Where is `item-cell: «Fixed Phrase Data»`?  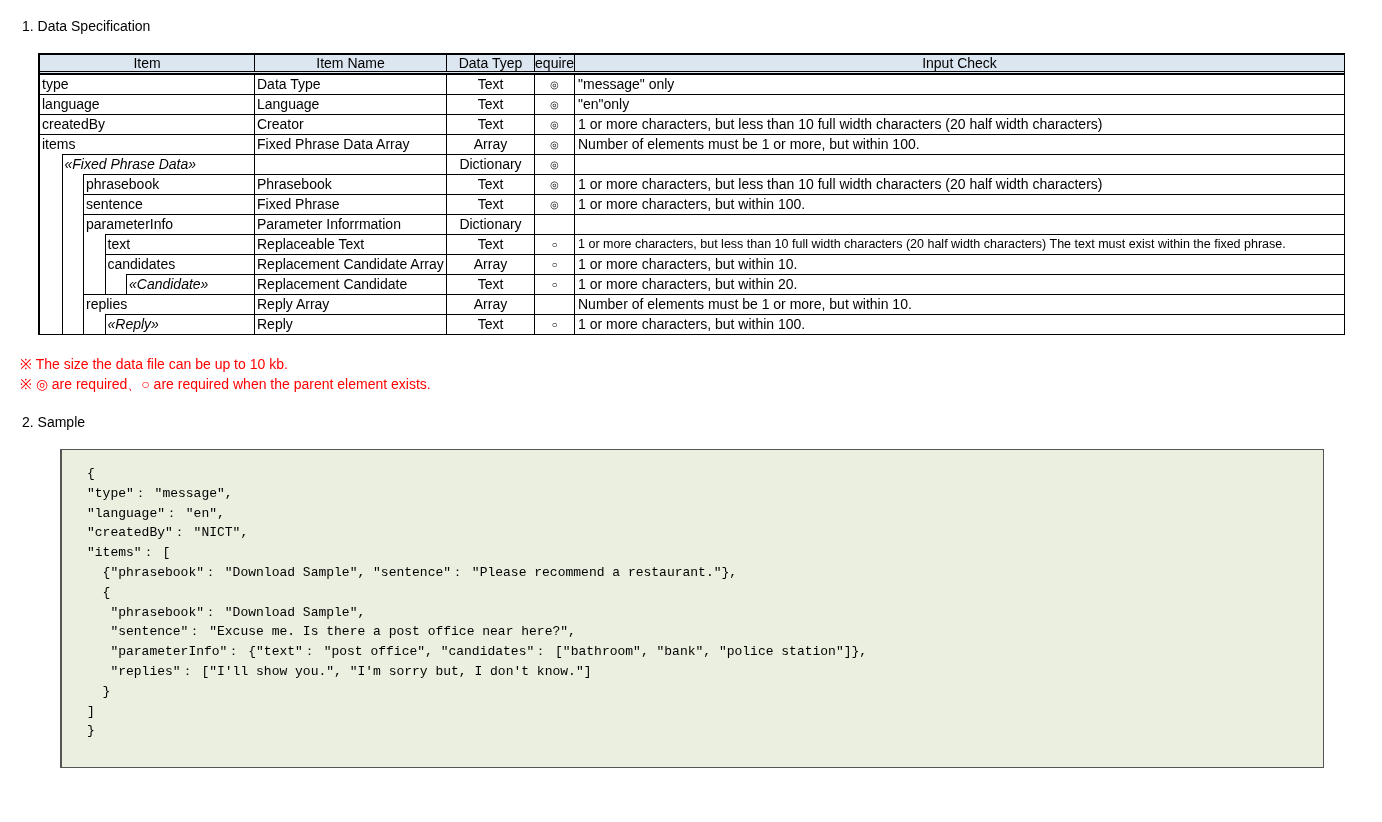
item-cell: «Fixed Phrase Data» is located at coordinates (157, 164).